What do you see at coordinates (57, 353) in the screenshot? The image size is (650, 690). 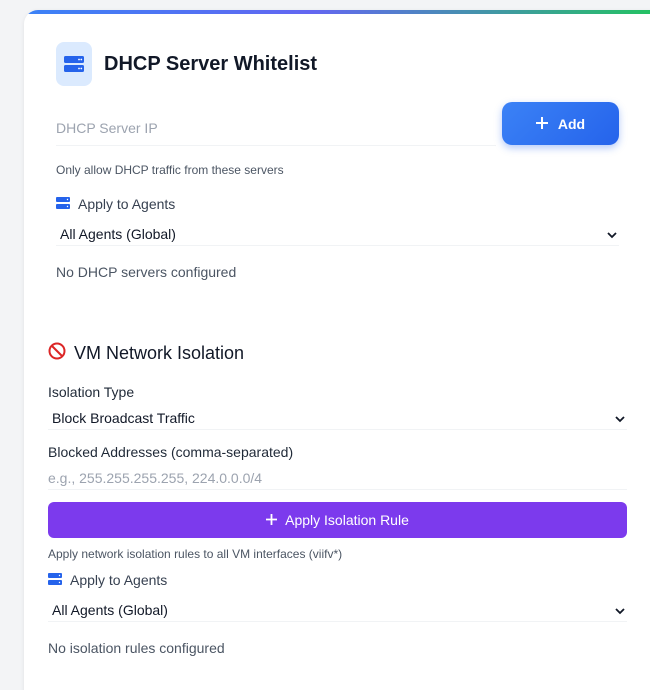 I see `prohibited-icon` at bounding box center [57, 353].